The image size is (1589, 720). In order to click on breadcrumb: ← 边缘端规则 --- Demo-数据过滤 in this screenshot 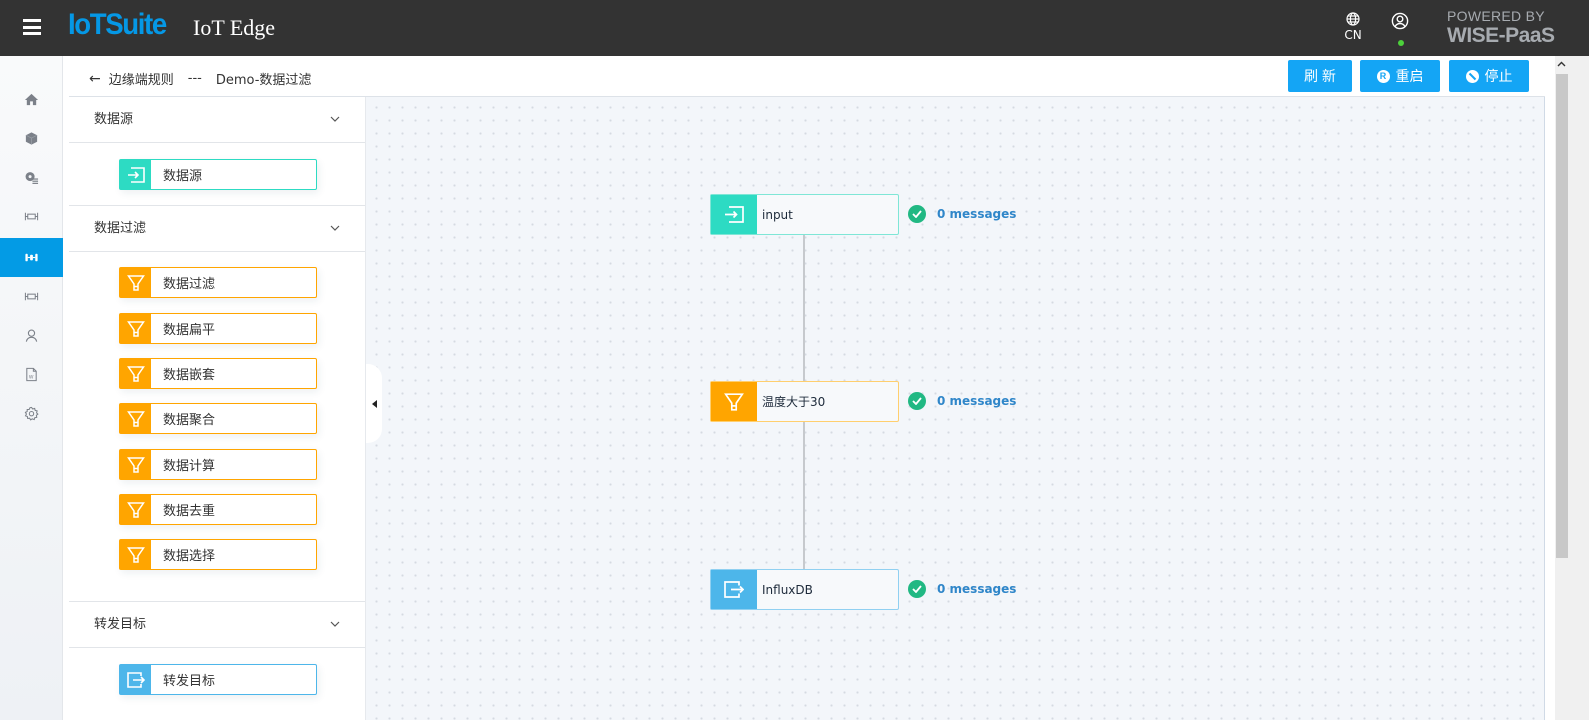, I will do `click(200, 79)`.